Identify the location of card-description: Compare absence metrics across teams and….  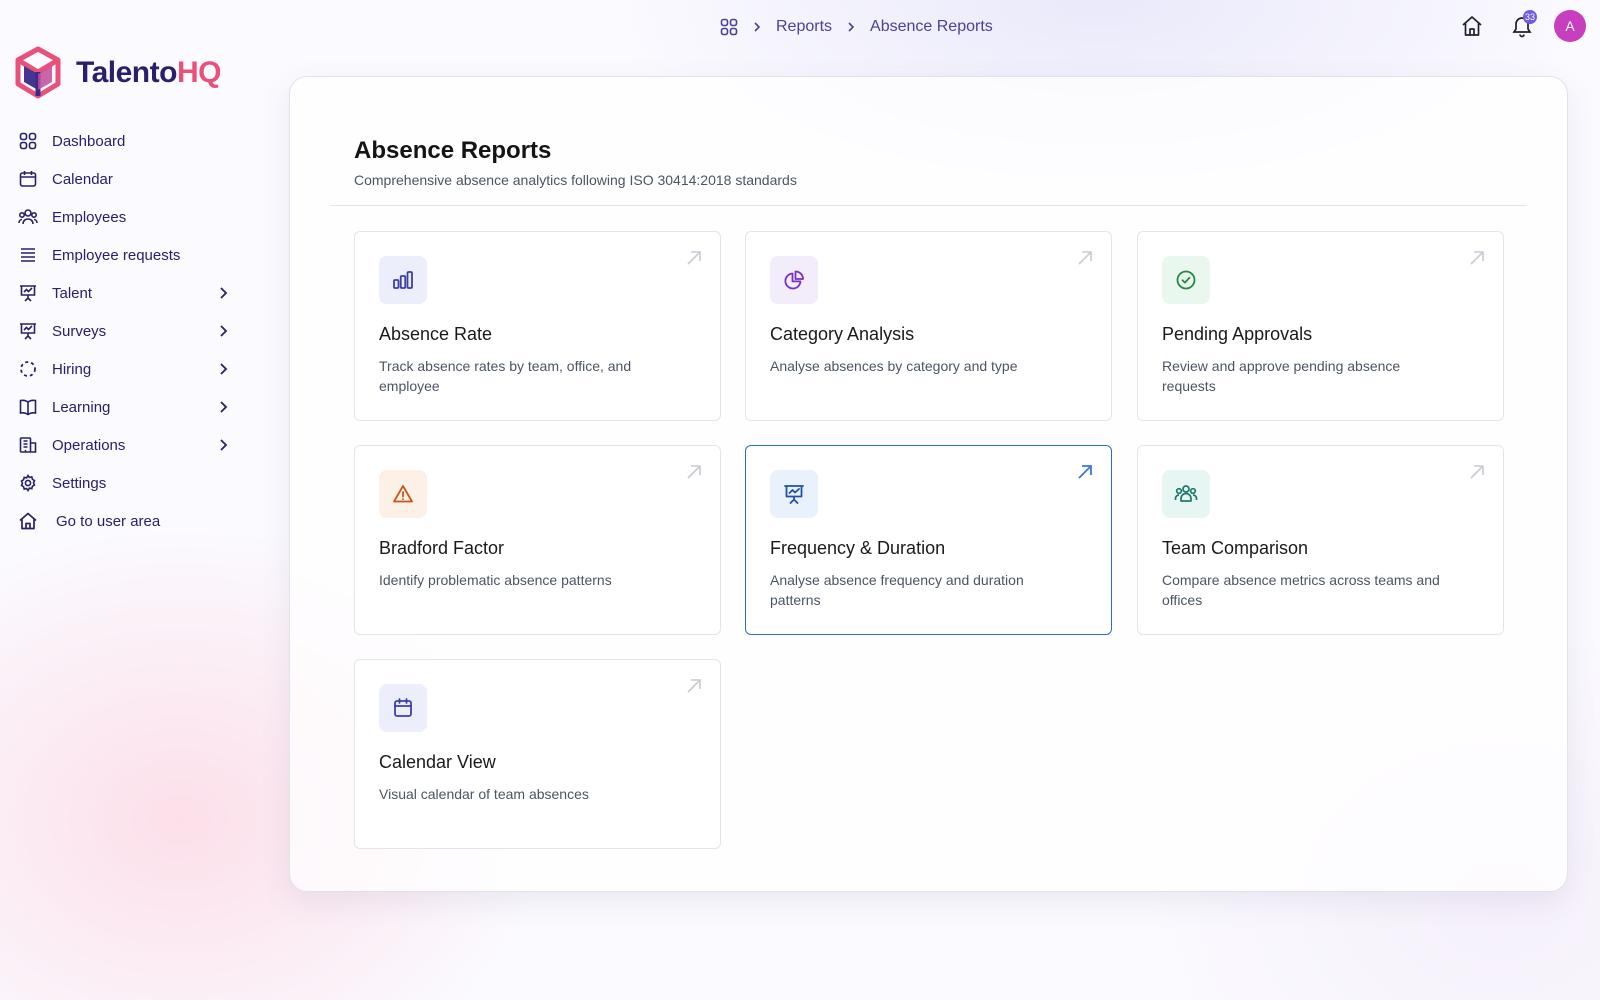
(1301, 590).